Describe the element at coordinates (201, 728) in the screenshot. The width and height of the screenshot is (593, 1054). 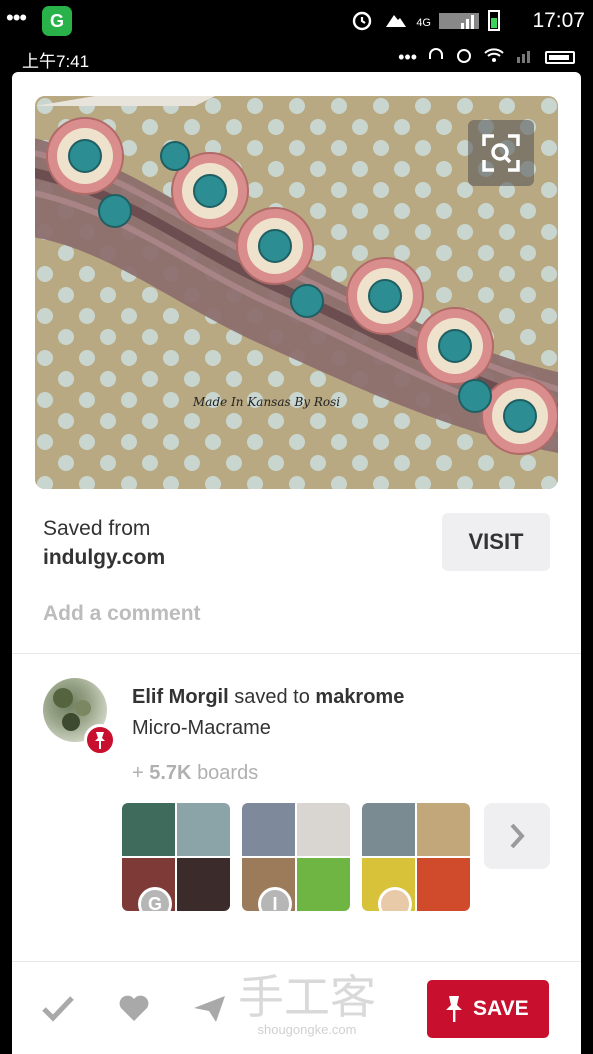
I see `pin-title: Micro-Macrame` at that location.